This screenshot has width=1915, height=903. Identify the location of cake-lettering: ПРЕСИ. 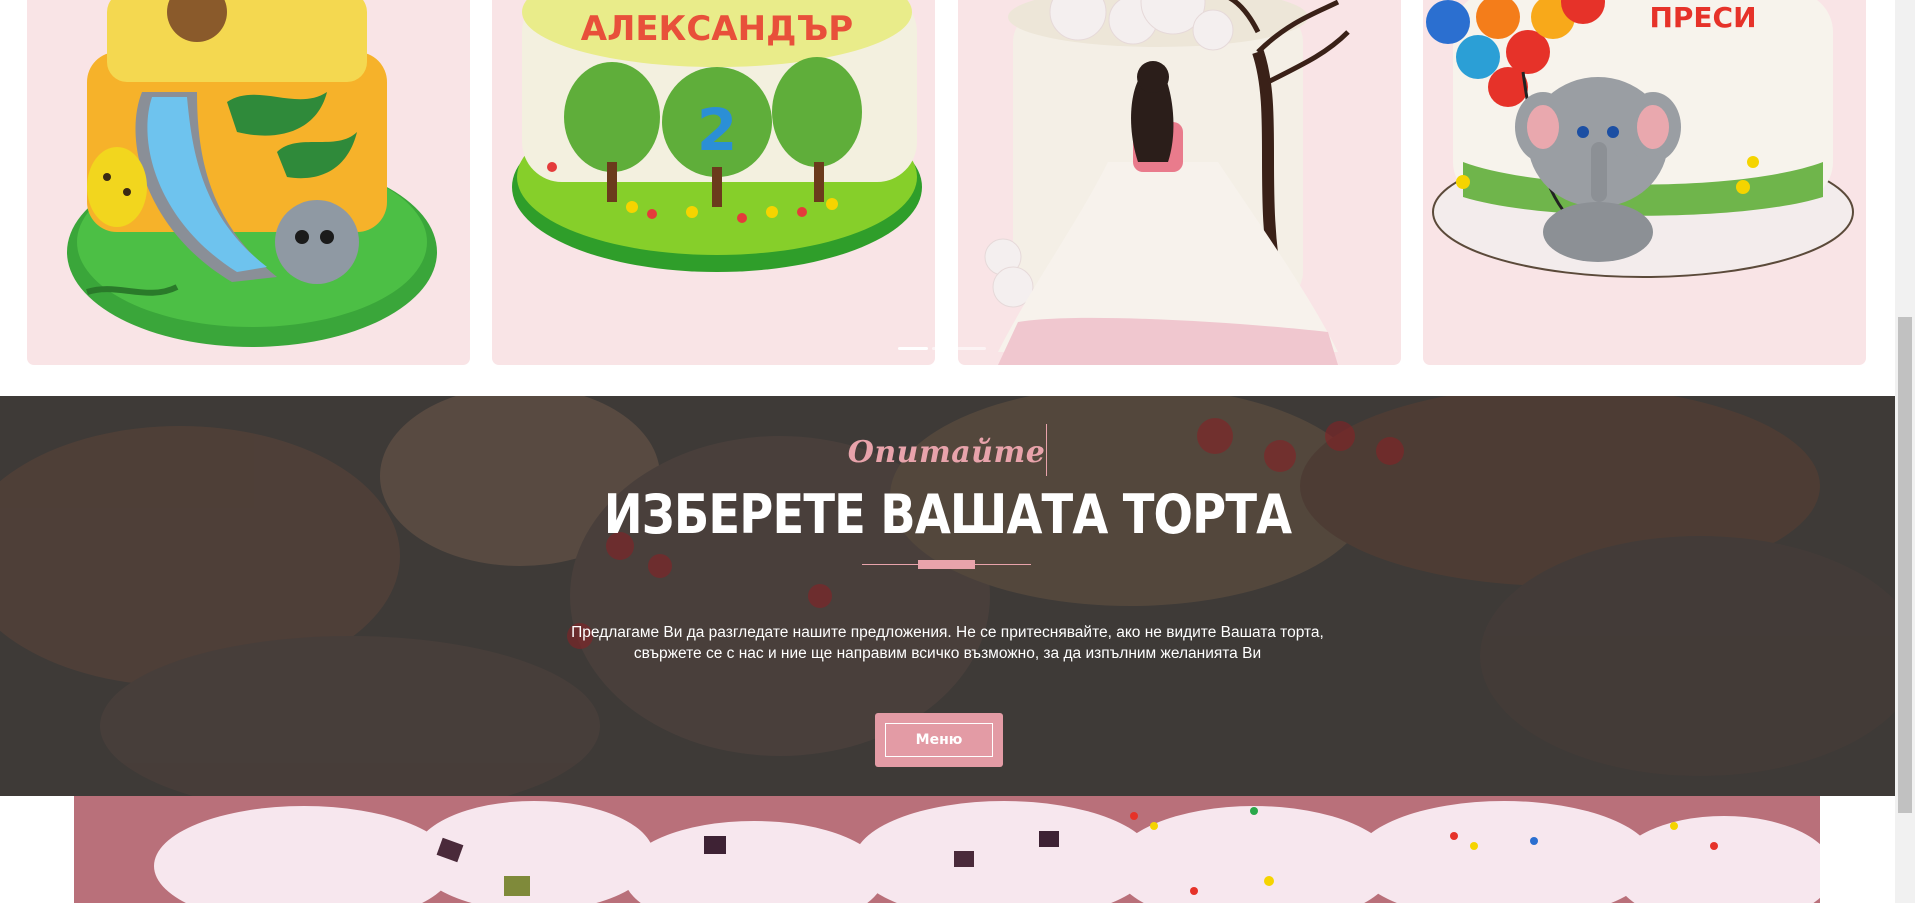
(1702, 17).